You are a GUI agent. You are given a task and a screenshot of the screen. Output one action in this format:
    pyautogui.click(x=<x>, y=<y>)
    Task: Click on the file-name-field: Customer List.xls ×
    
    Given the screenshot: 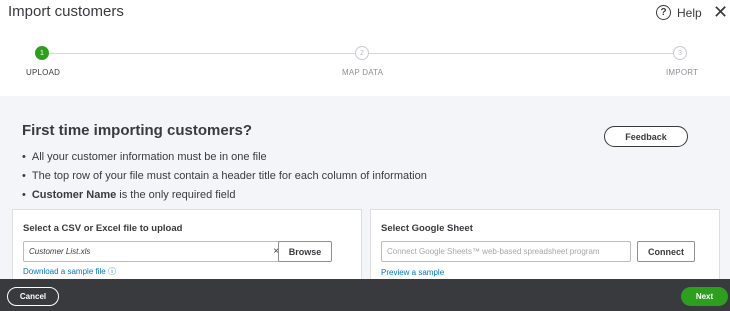 What is the action you would take?
    pyautogui.click(x=154, y=251)
    